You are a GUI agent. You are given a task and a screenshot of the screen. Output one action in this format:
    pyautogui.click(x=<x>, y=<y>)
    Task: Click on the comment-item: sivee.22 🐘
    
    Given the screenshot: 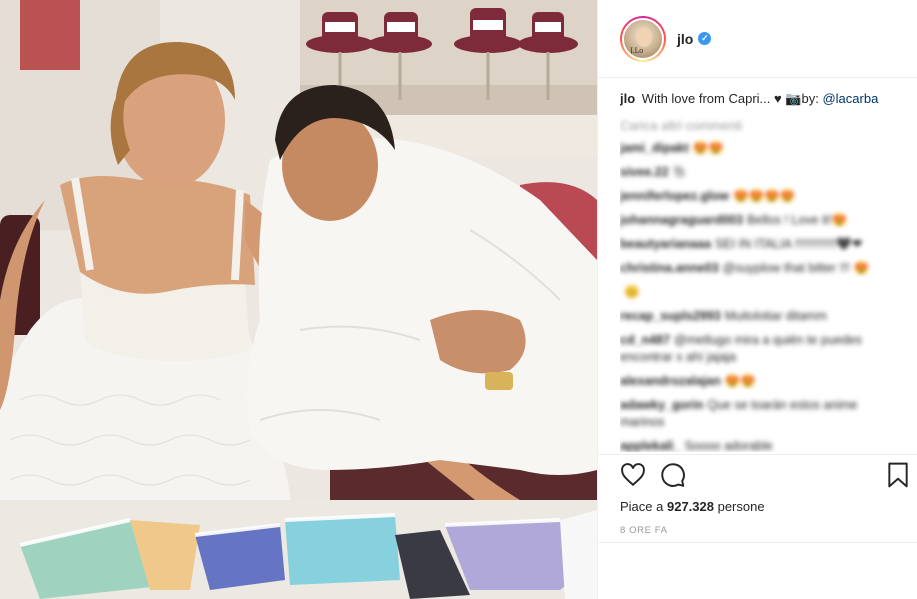 What is the action you would take?
    pyautogui.click(x=758, y=172)
    